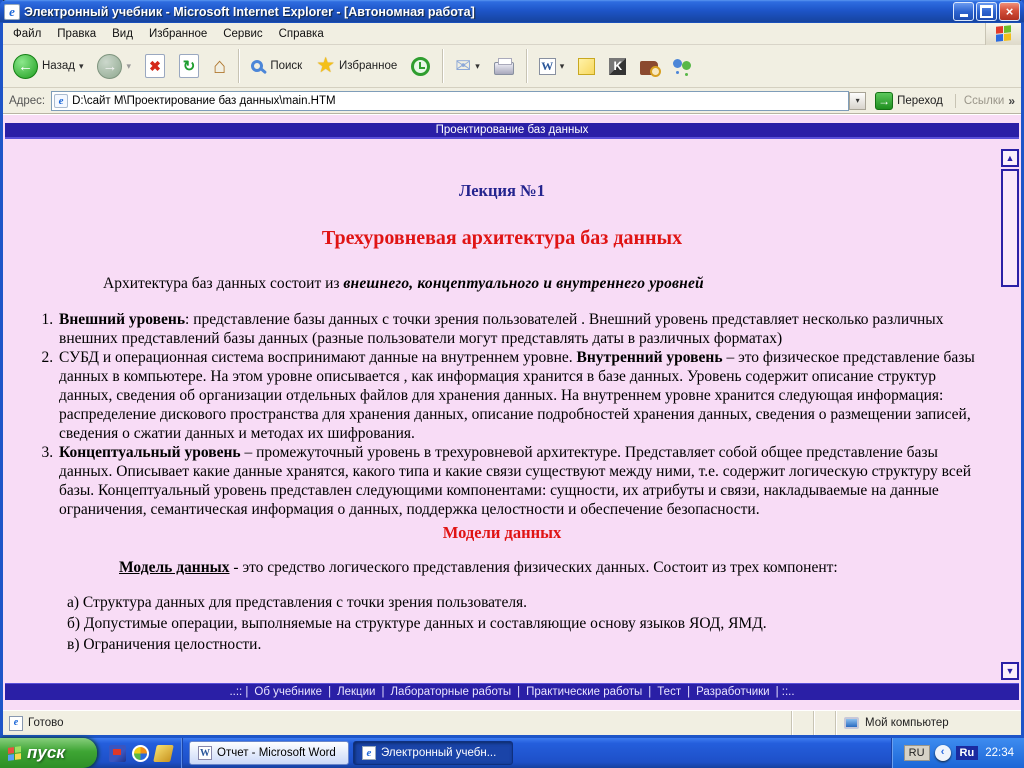 The height and width of the screenshot is (768, 1024). What do you see at coordinates (369, 753) in the screenshot?
I see `ie-task-icon: e` at bounding box center [369, 753].